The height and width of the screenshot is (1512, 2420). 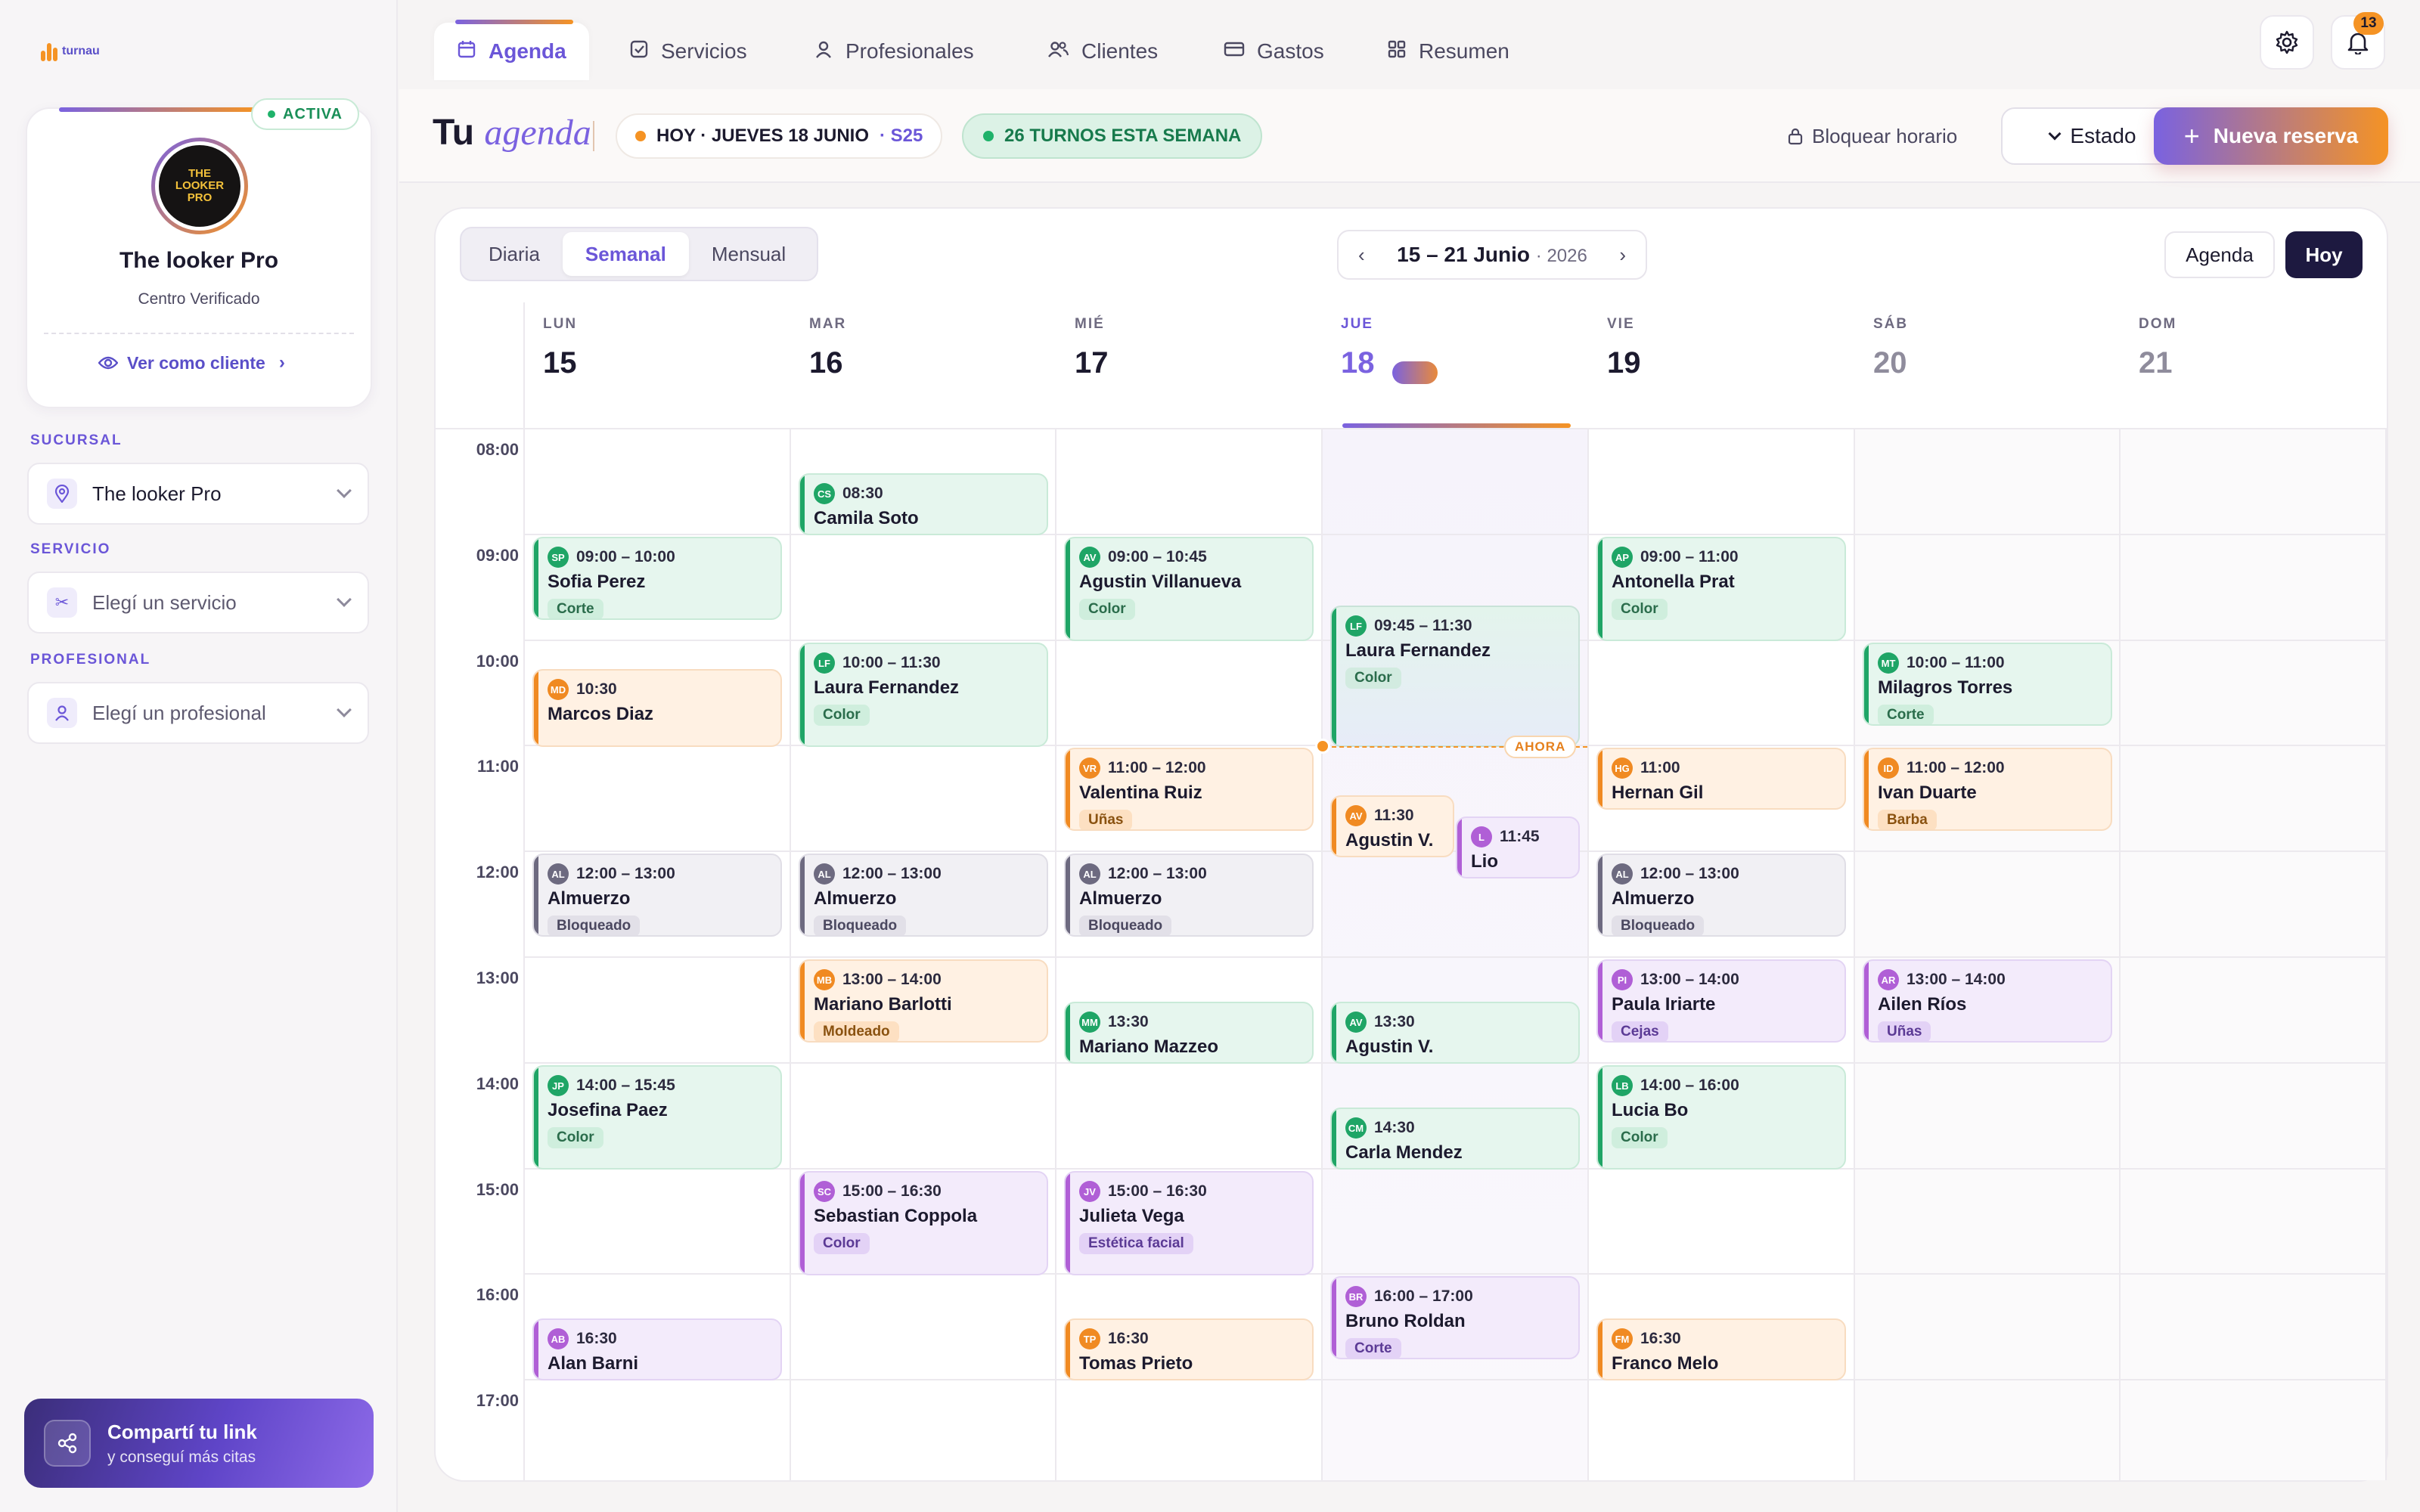 I want to click on view-daily-button: Diaria, so click(x=514, y=254).